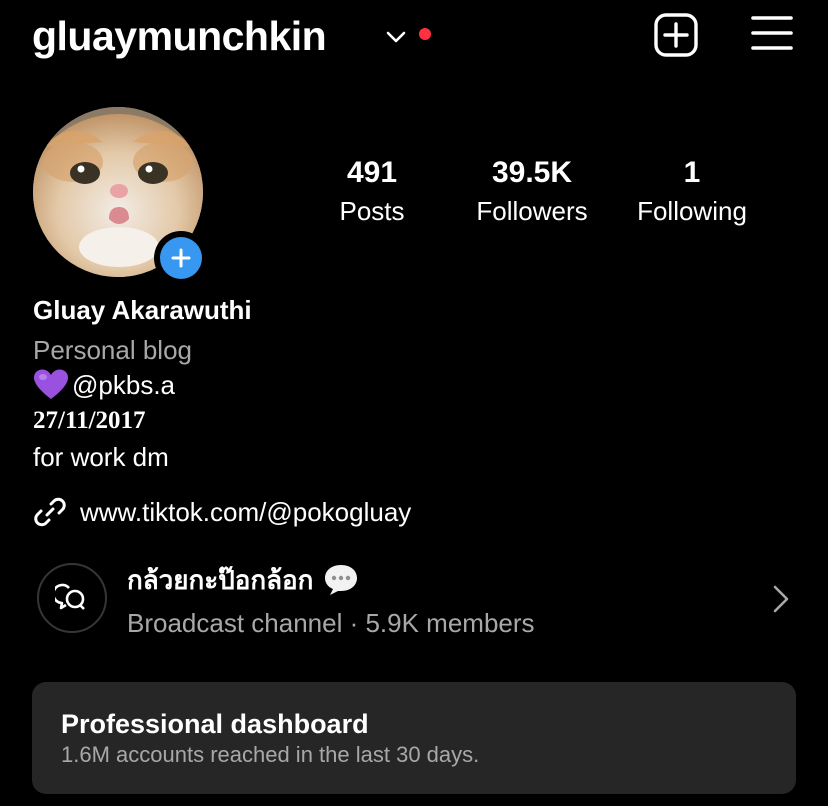 This screenshot has height=806, width=828. Describe the element at coordinates (692, 172) in the screenshot. I see `following-count: 1` at that location.